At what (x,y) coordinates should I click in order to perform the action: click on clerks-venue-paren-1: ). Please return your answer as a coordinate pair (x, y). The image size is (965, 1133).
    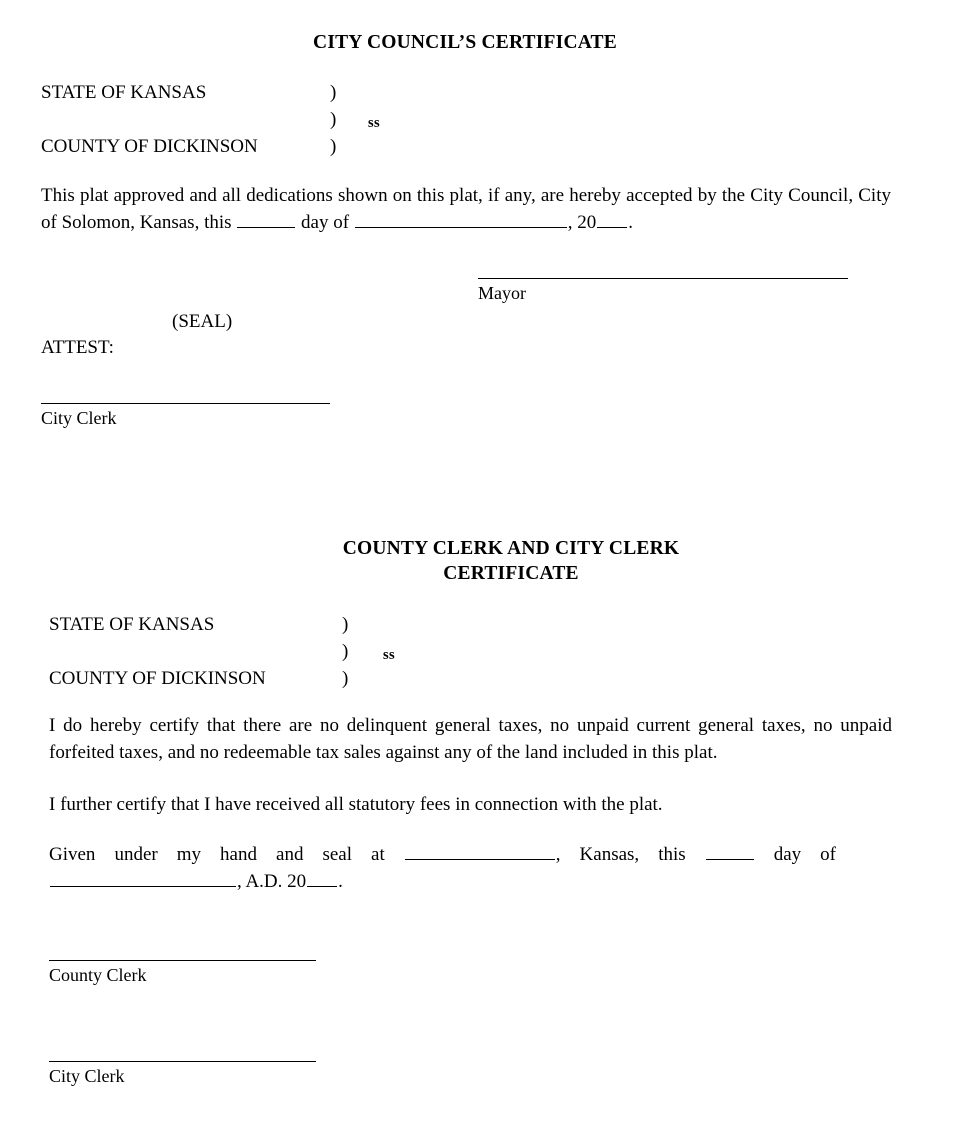
    Looking at the image, I should click on (345, 624).